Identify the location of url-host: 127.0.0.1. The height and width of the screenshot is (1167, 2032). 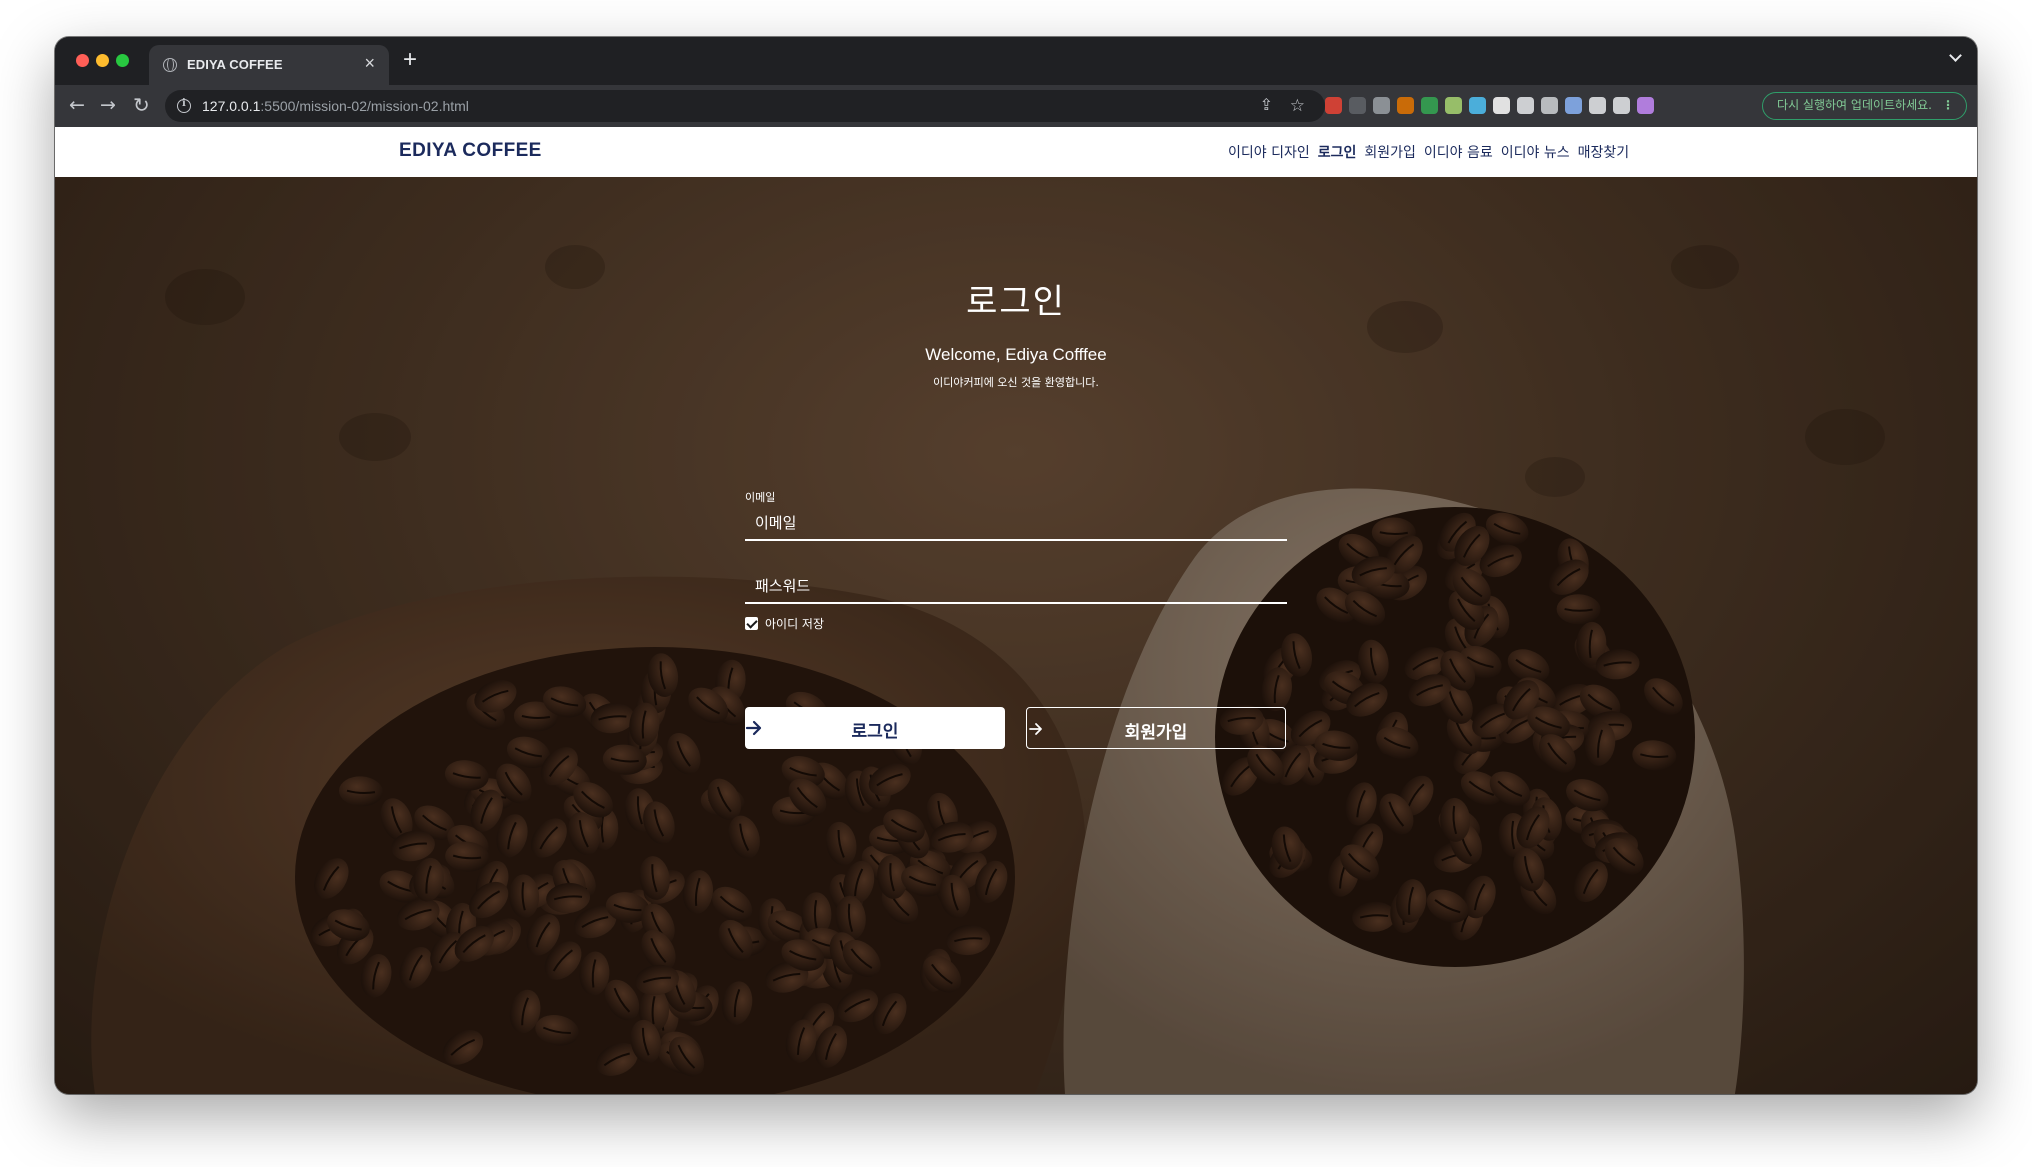
(231, 106).